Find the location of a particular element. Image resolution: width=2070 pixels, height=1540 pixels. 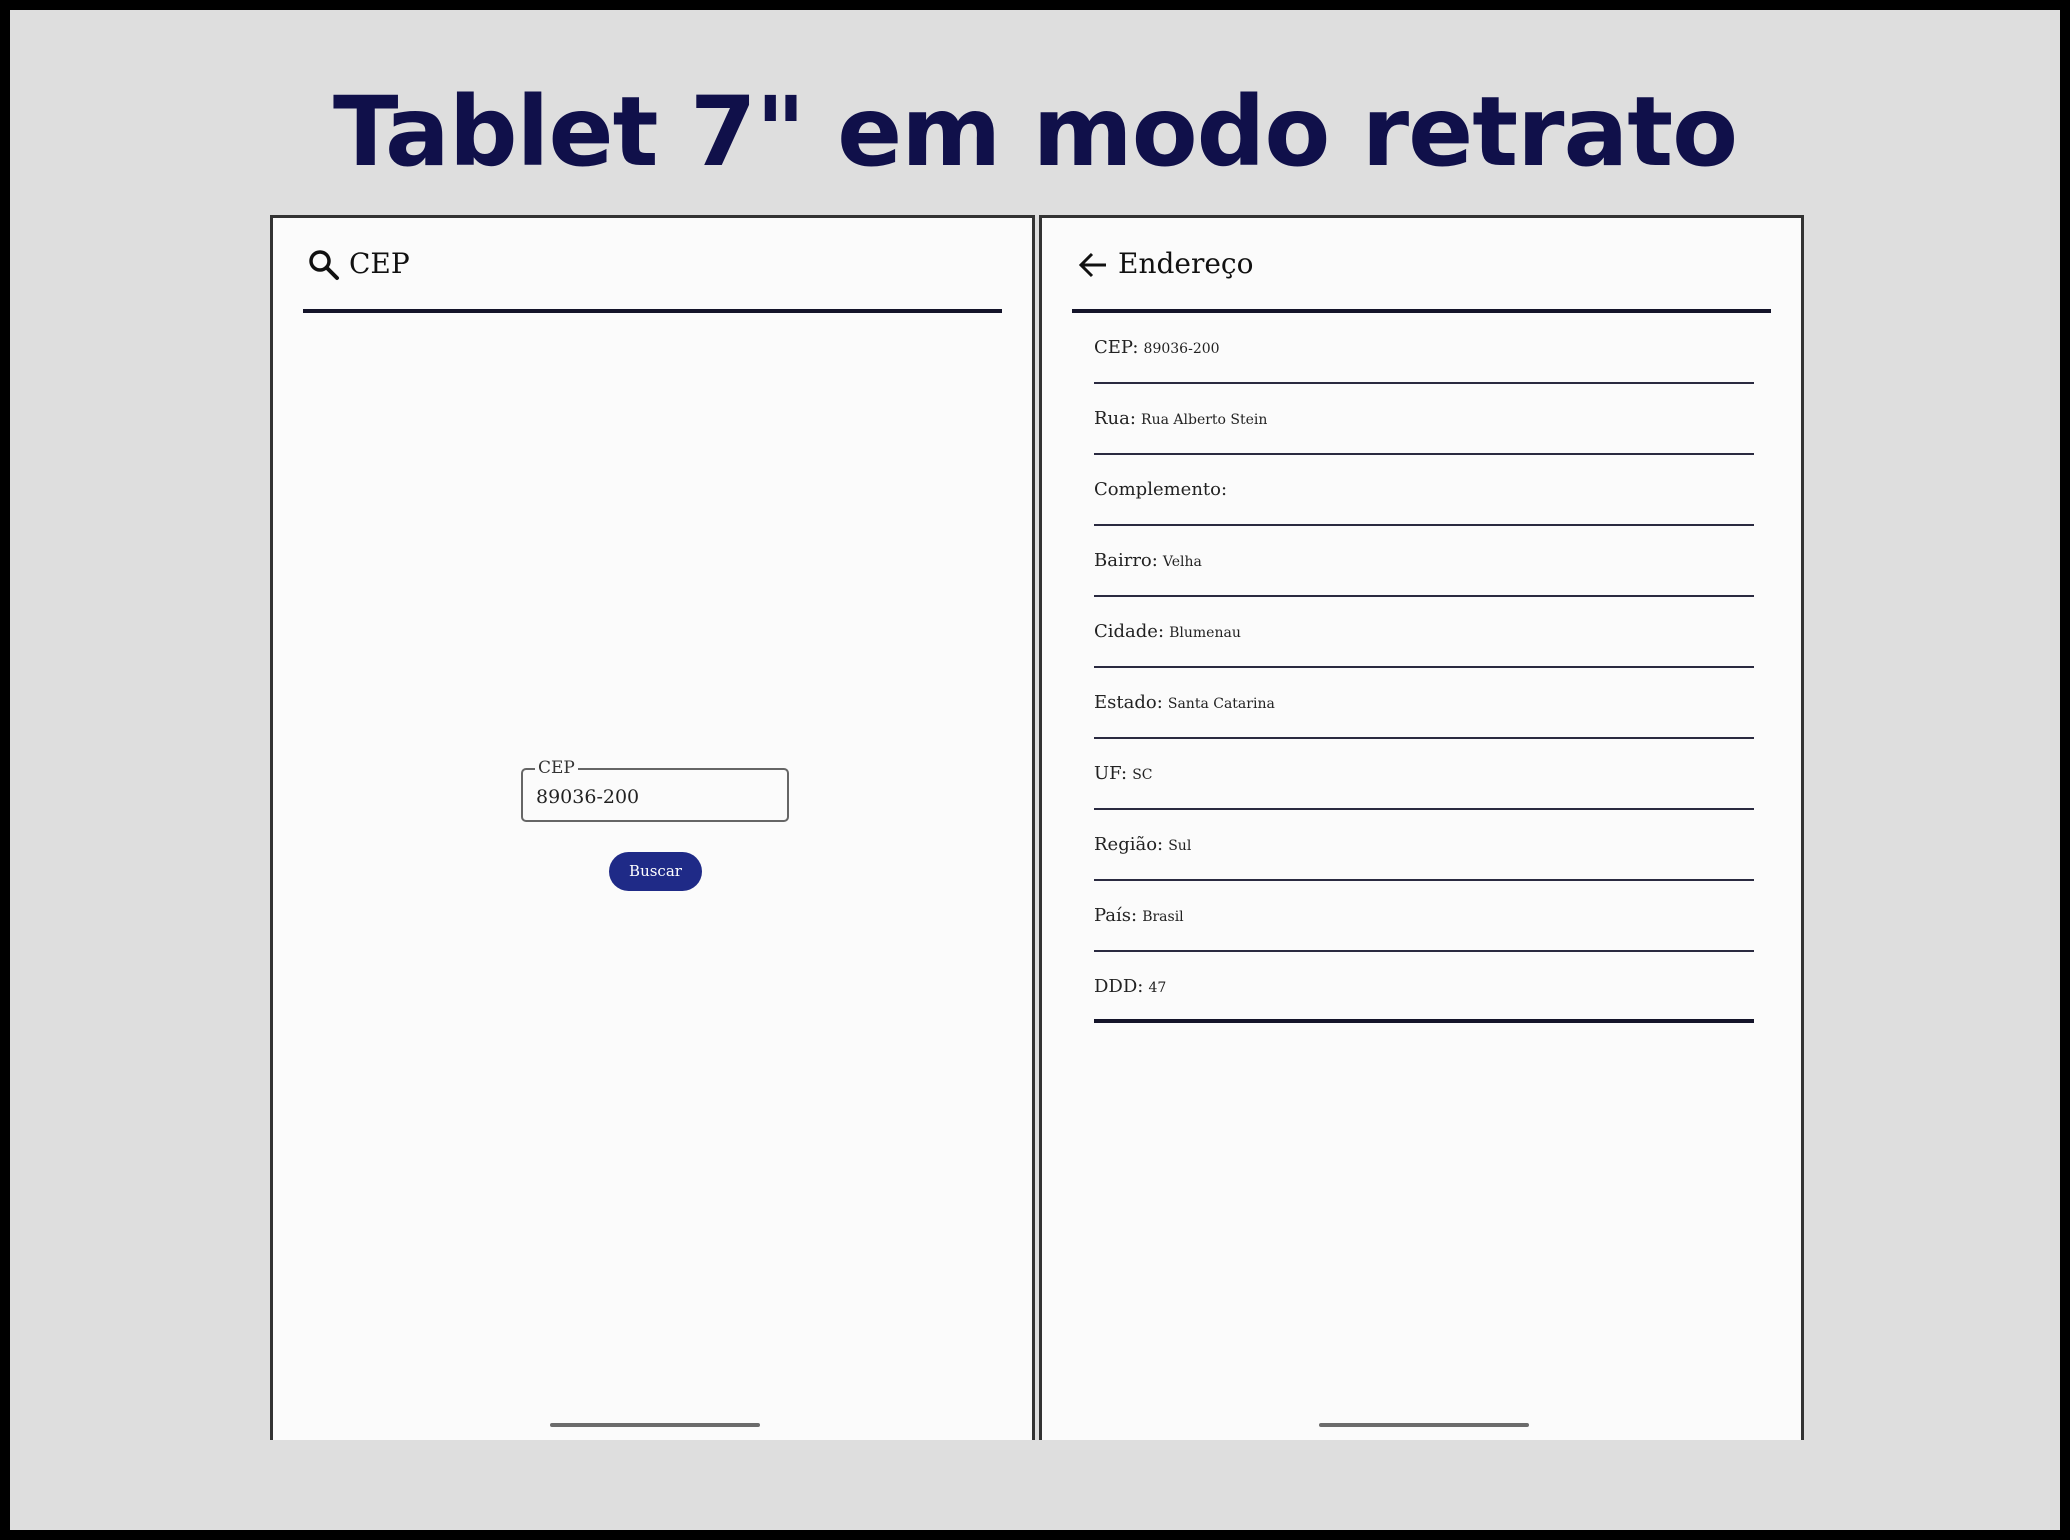

row-value: Velha is located at coordinates (1182, 562).